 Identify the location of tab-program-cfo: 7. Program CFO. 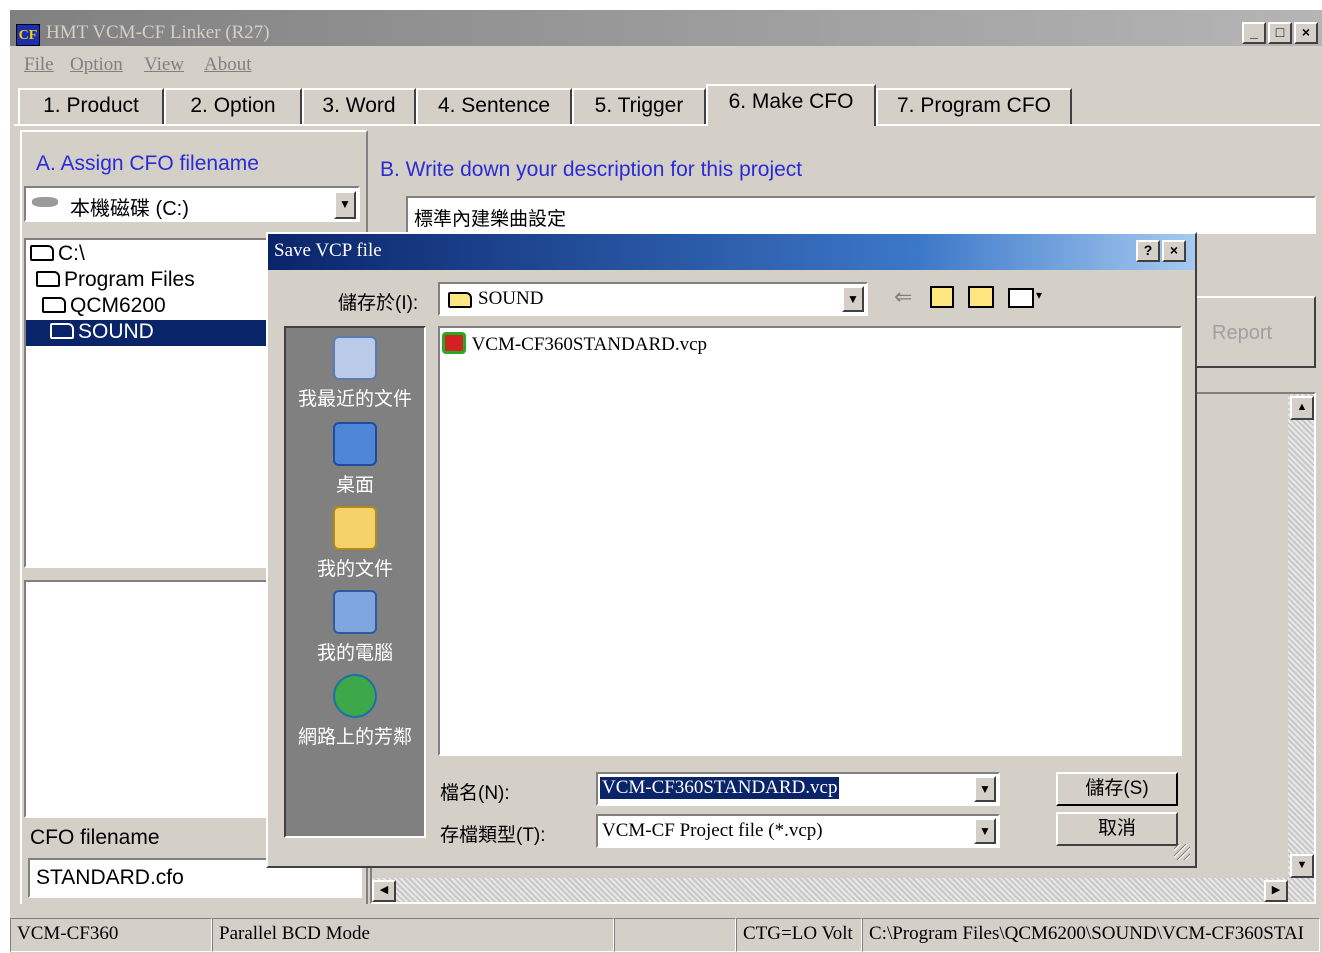
(974, 106).